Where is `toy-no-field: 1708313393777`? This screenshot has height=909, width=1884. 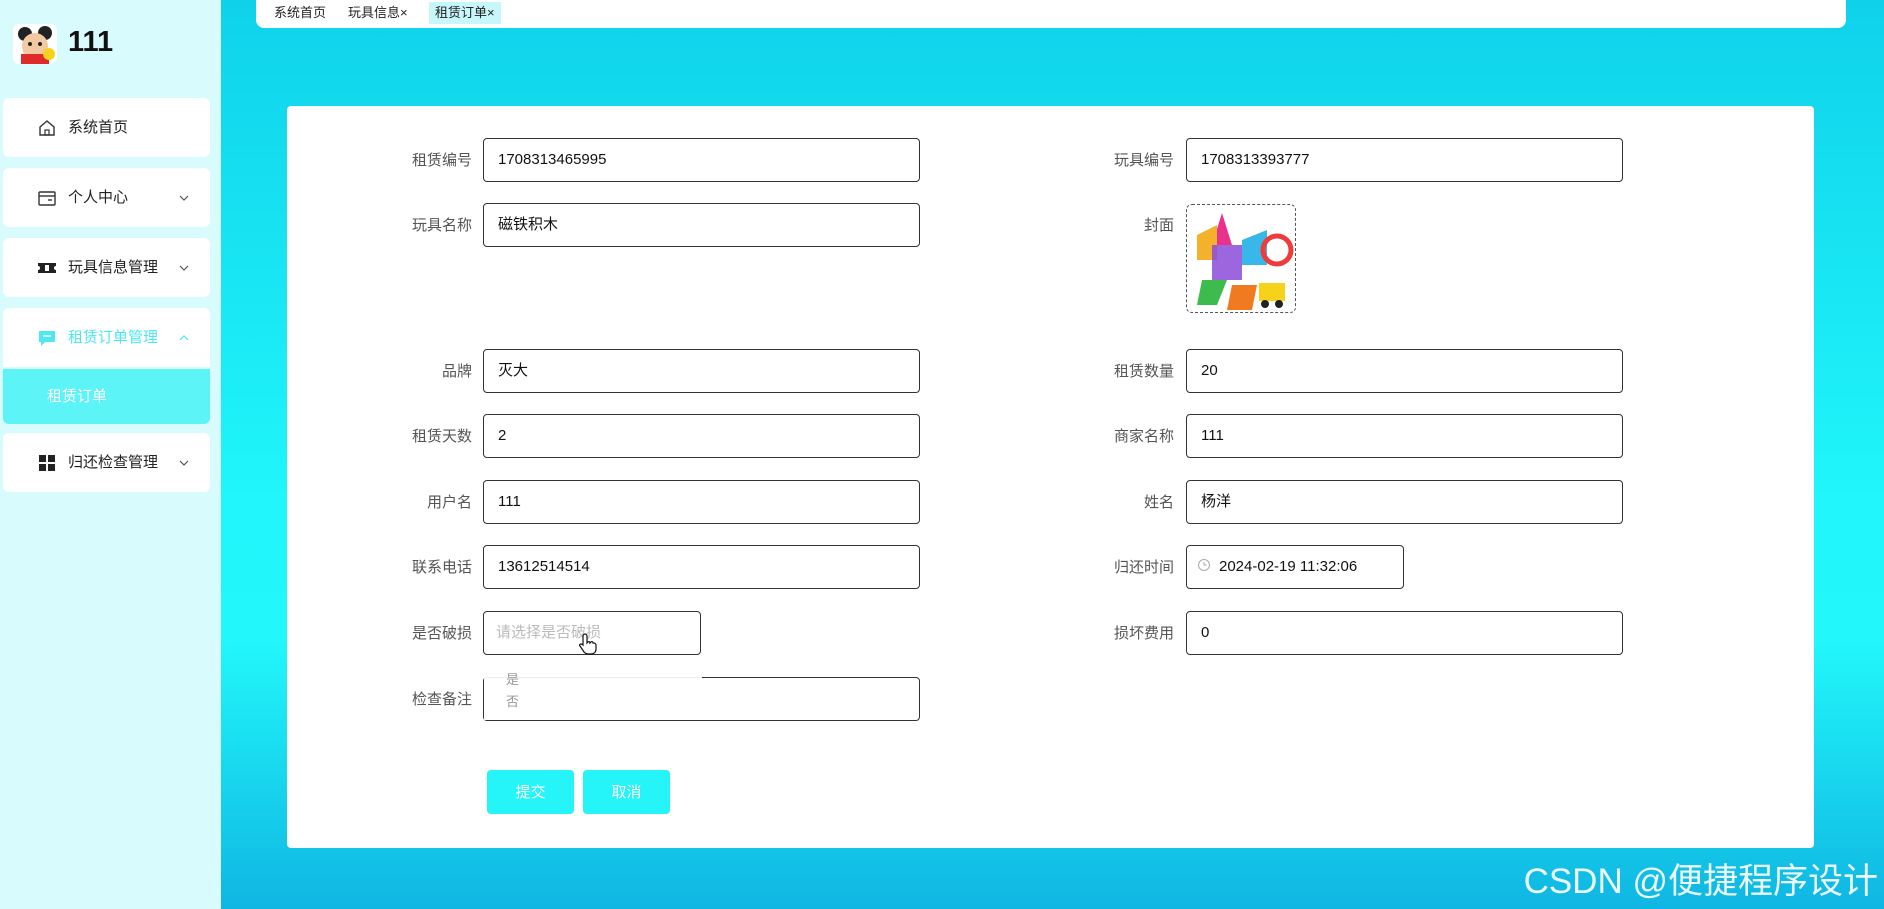 toy-no-field: 1708313393777 is located at coordinates (1404, 160).